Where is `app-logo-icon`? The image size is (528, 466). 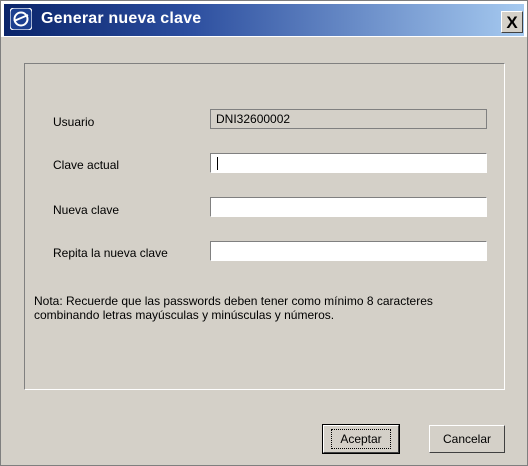 app-logo-icon is located at coordinates (21, 19).